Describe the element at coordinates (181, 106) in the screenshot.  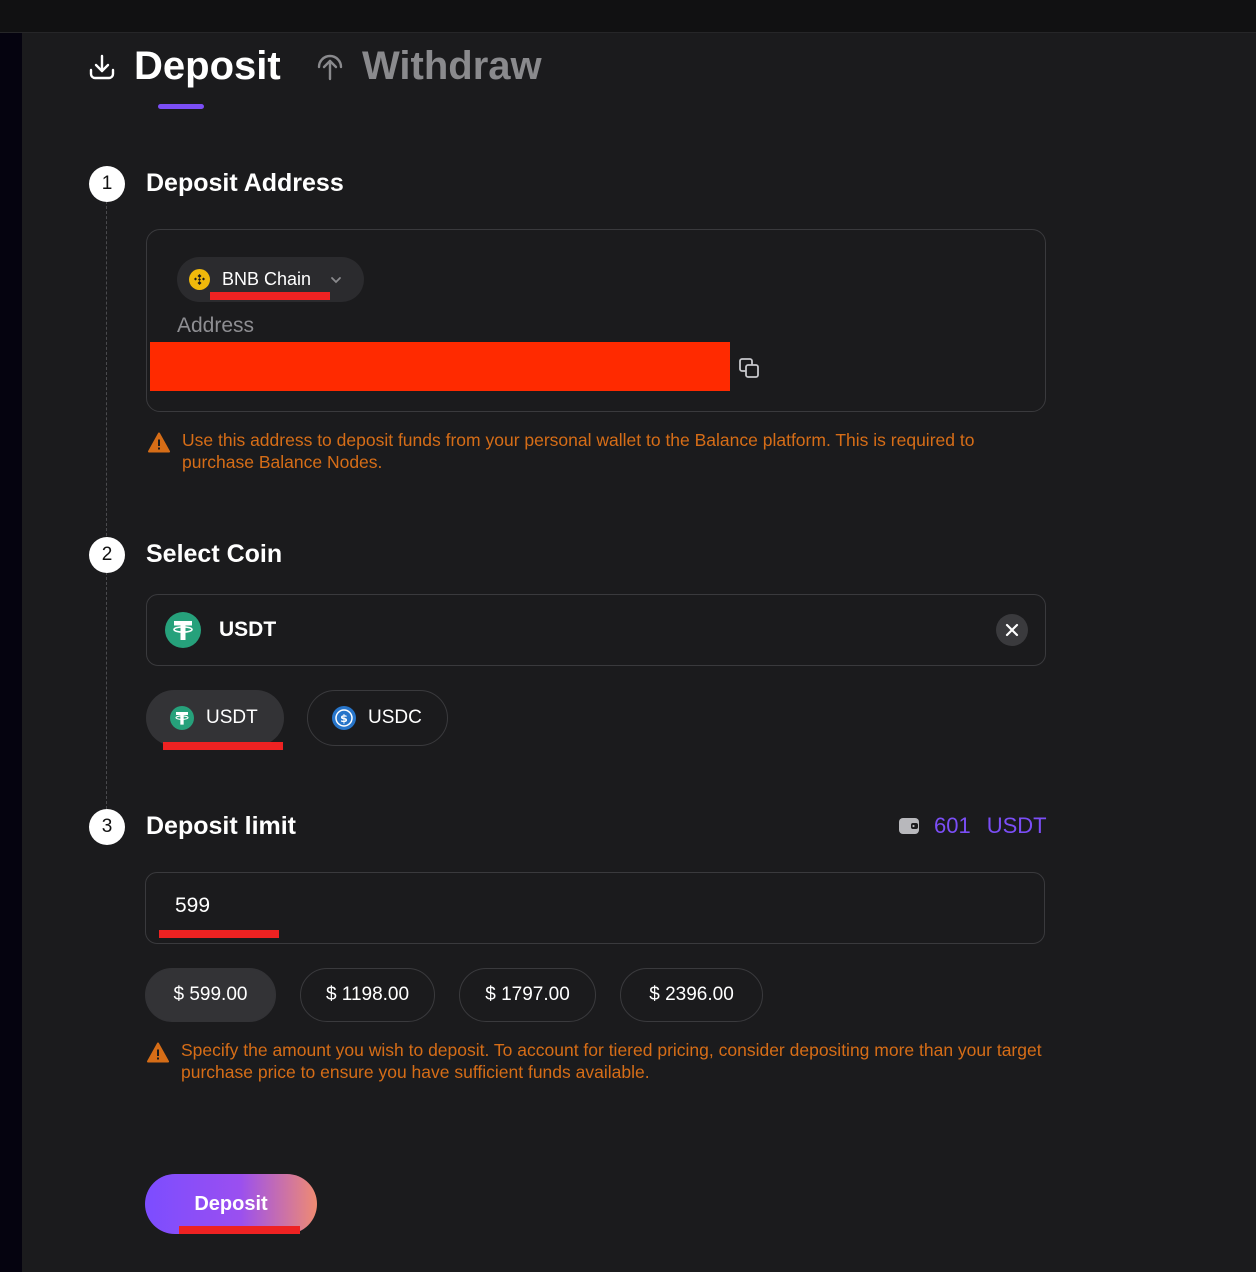
I see `active-tab-indicator` at that location.